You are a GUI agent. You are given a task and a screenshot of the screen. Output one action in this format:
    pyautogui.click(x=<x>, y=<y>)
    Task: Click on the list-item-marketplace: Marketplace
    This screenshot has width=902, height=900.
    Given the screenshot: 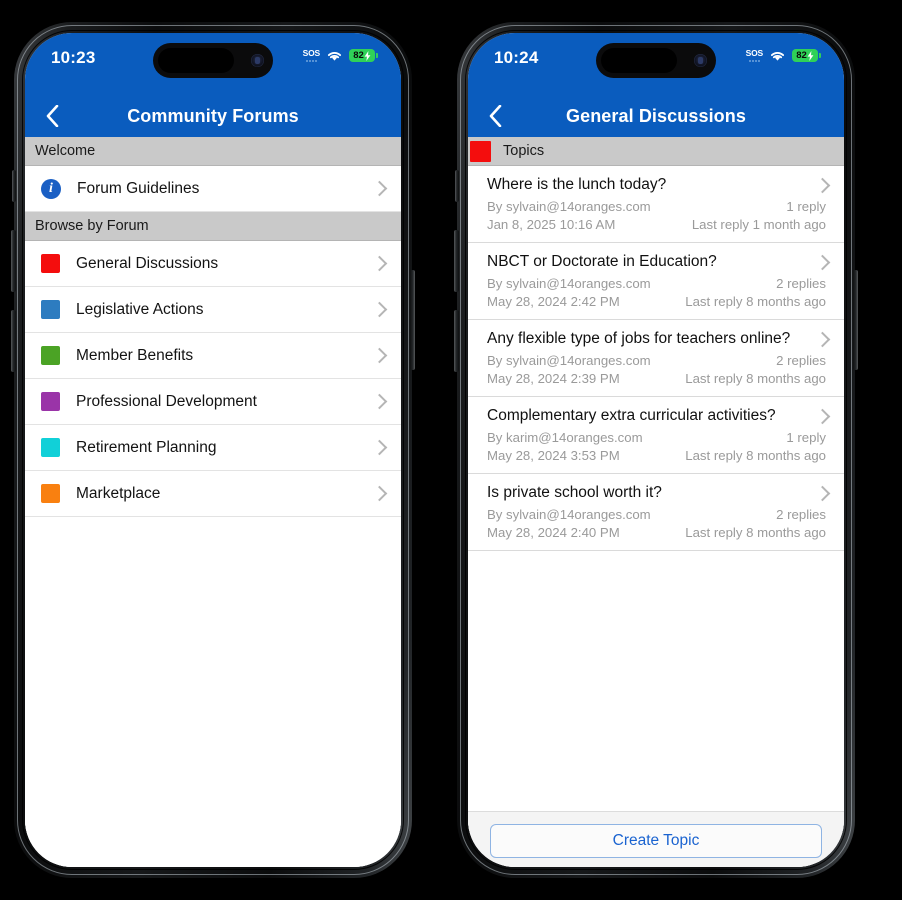 What is the action you would take?
    pyautogui.click(x=213, y=494)
    